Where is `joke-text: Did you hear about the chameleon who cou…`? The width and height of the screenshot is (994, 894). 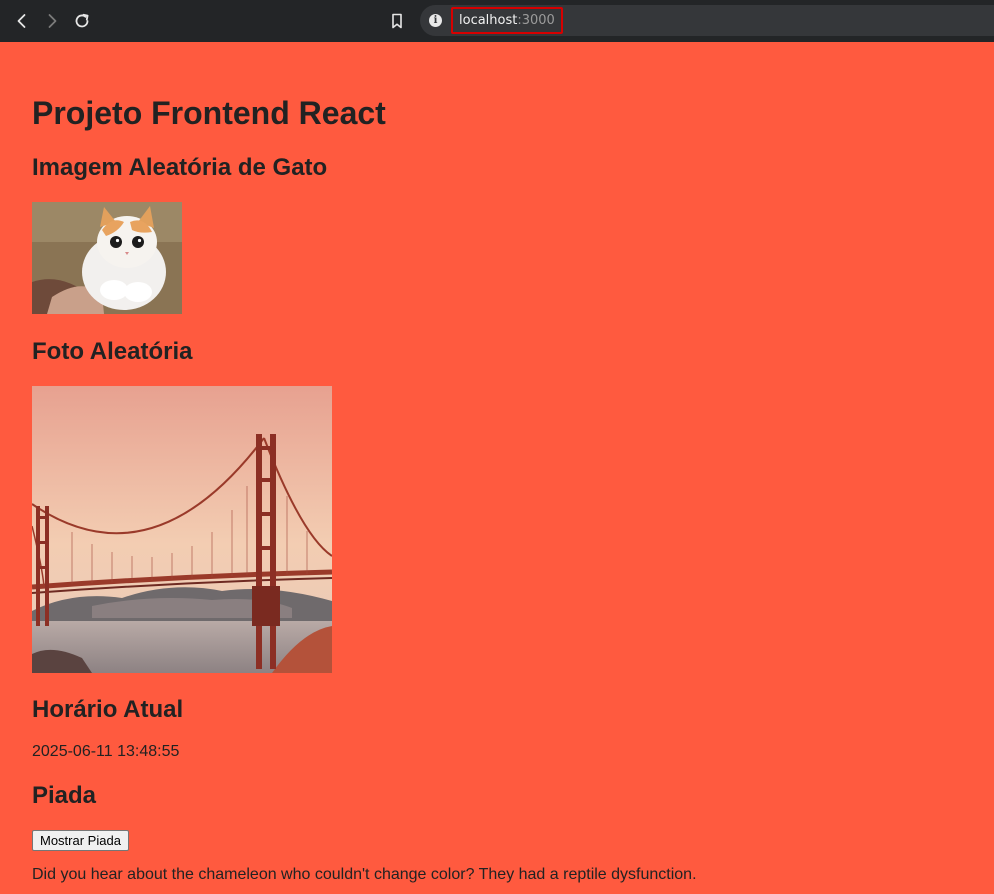 joke-text: Did you hear about the chameleon who cou… is located at coordinates (364, 874).